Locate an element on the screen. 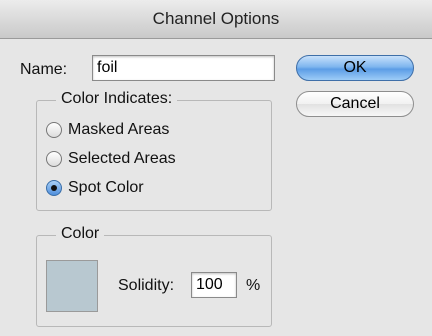 This screenshot has width=432, height=336. solidity-unit: % is located at coordinates (253, 285).